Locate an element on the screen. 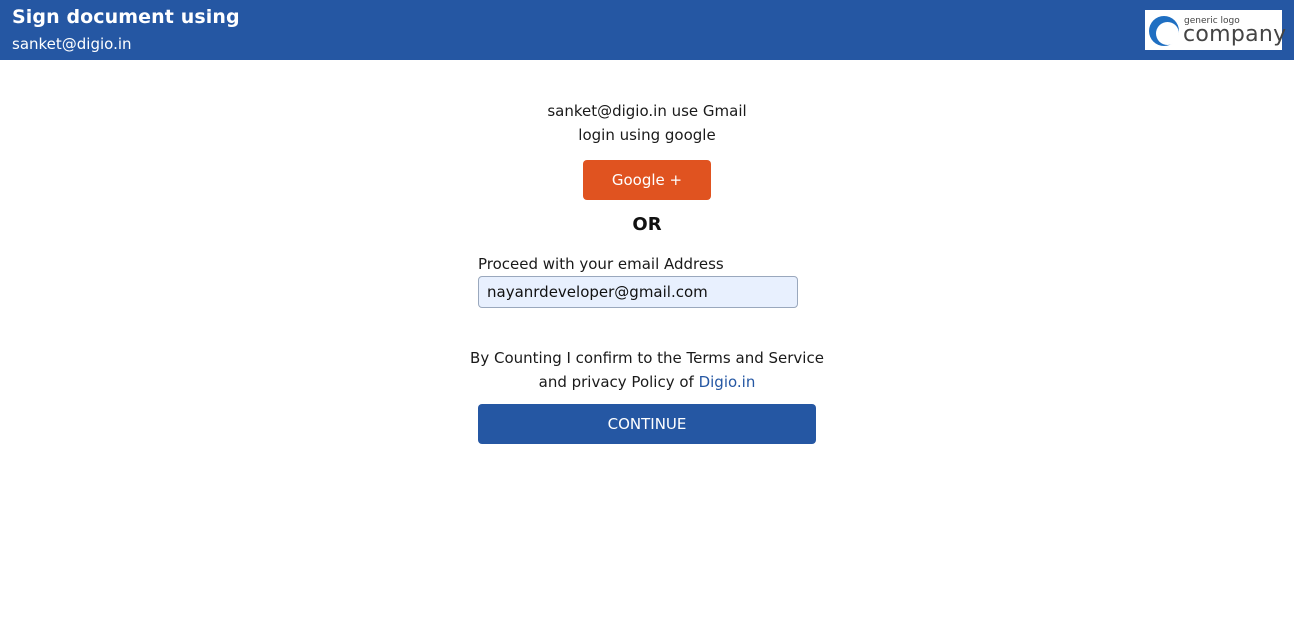  continue-button: CONTINUE is located at coordinates (647, 424).